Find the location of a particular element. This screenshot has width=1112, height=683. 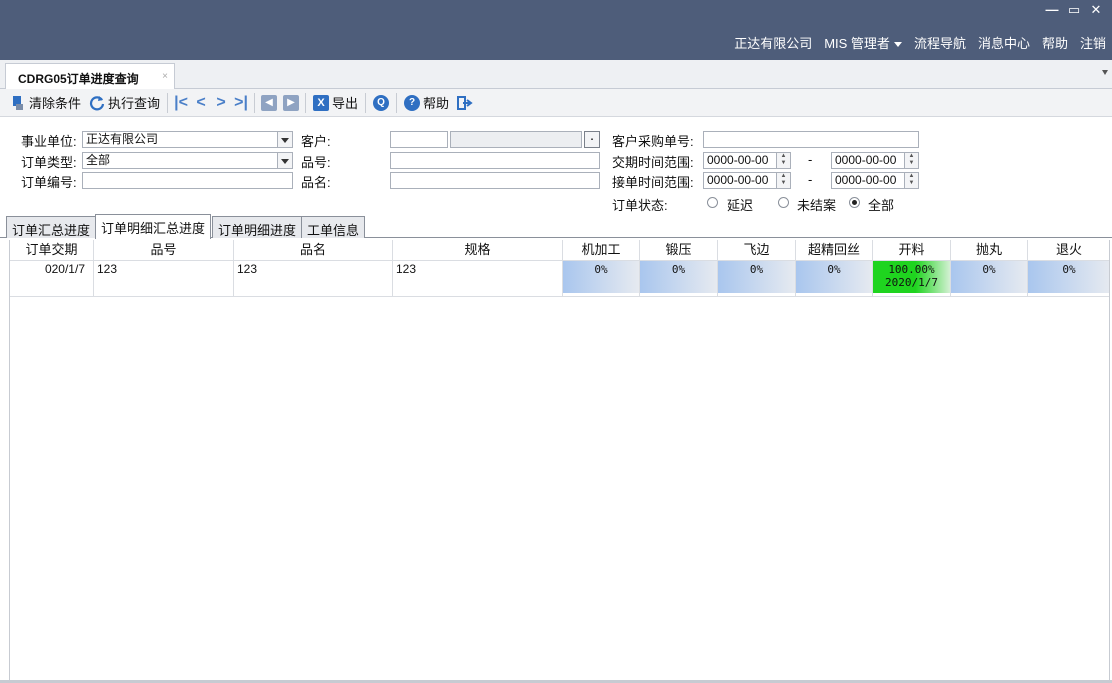

receive-to-input: 0000-00-00 ▲ ▼ is located at coordinates (875, 180).